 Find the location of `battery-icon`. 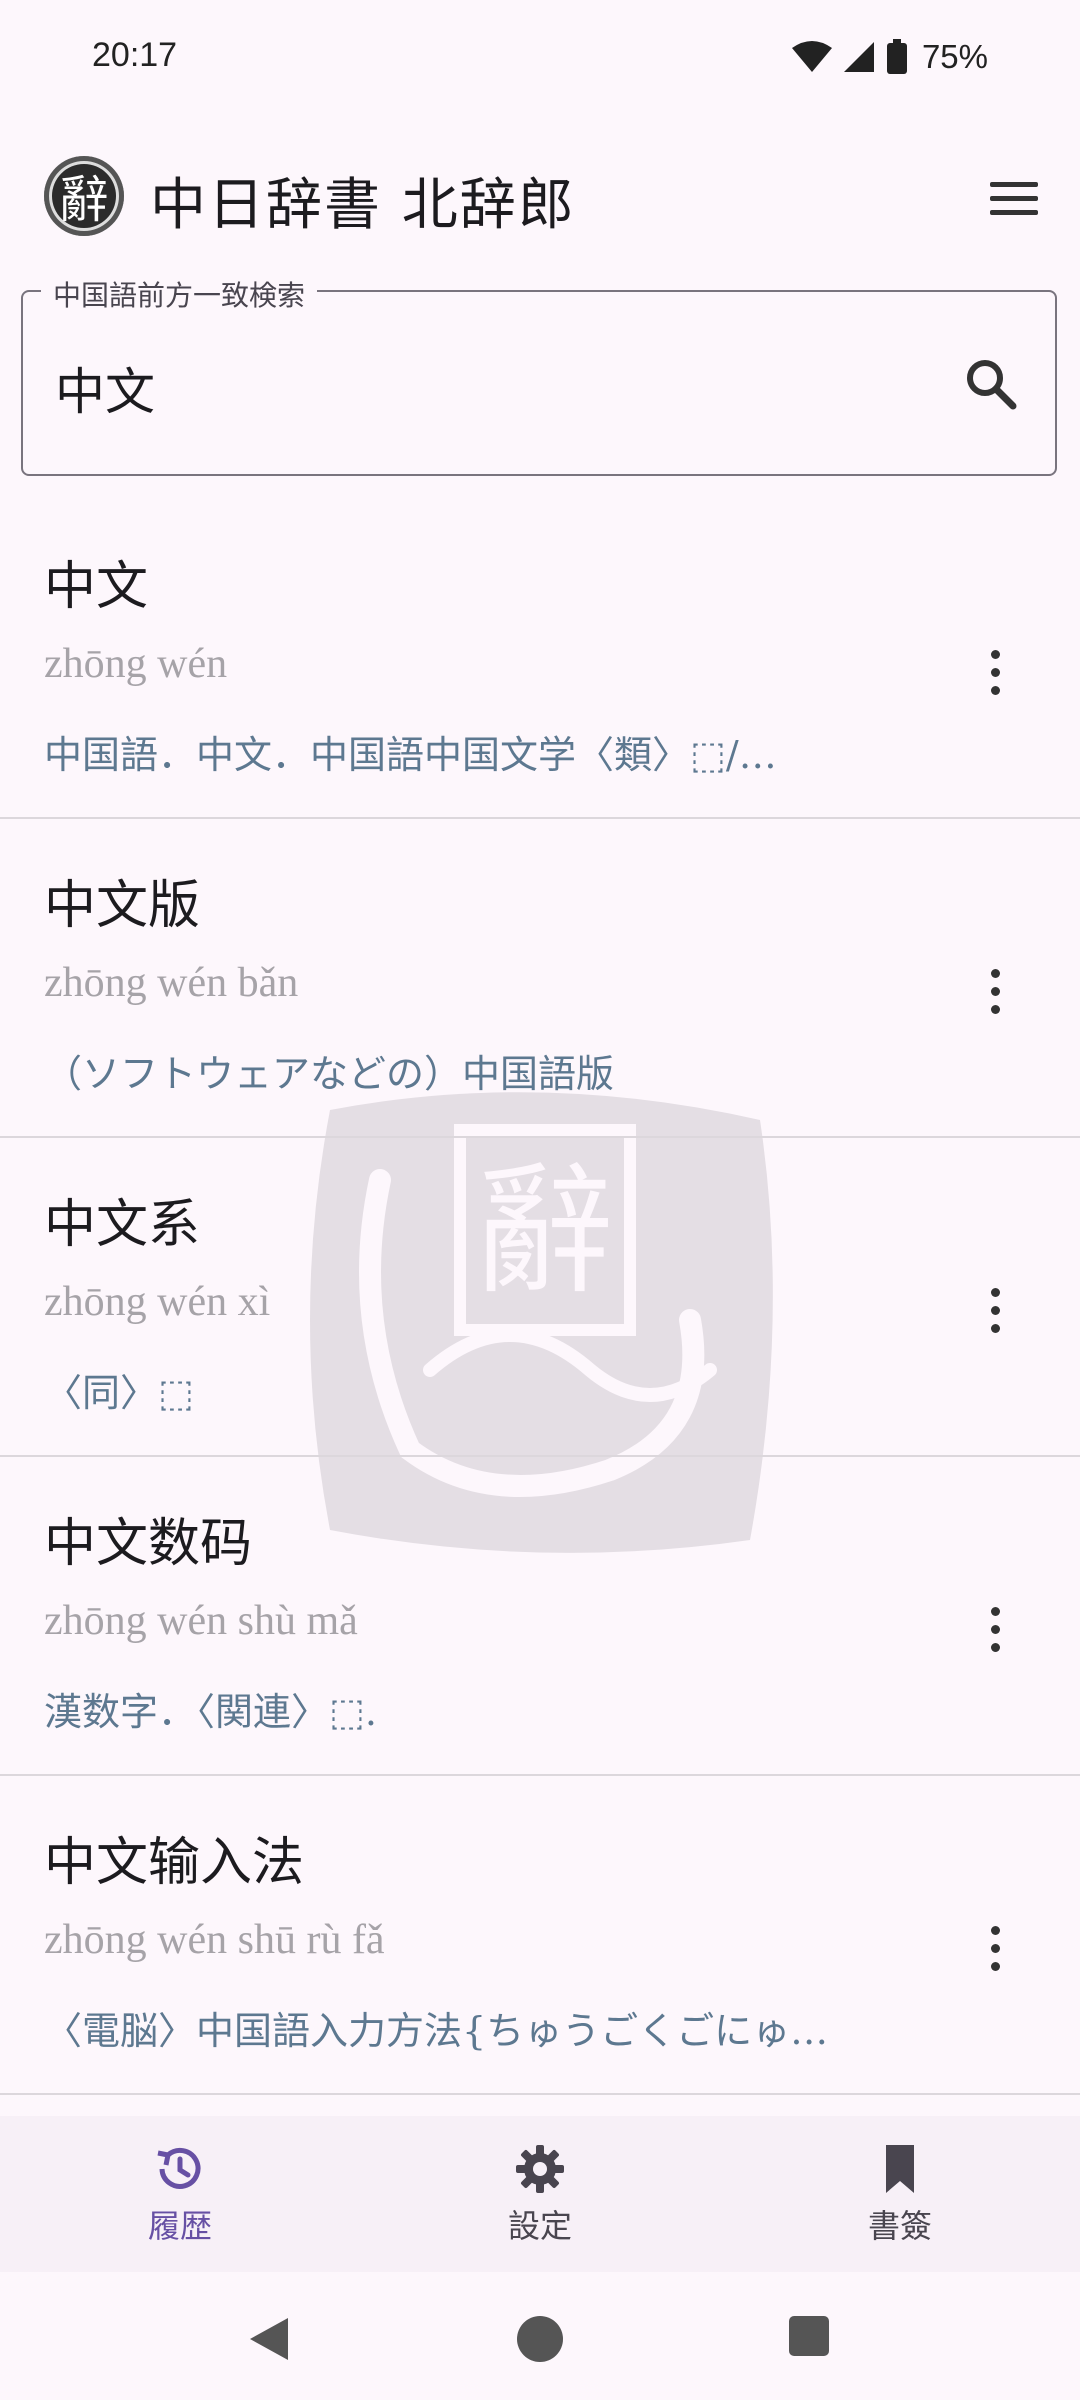

battery-icon is located at coordinates (896, 56).